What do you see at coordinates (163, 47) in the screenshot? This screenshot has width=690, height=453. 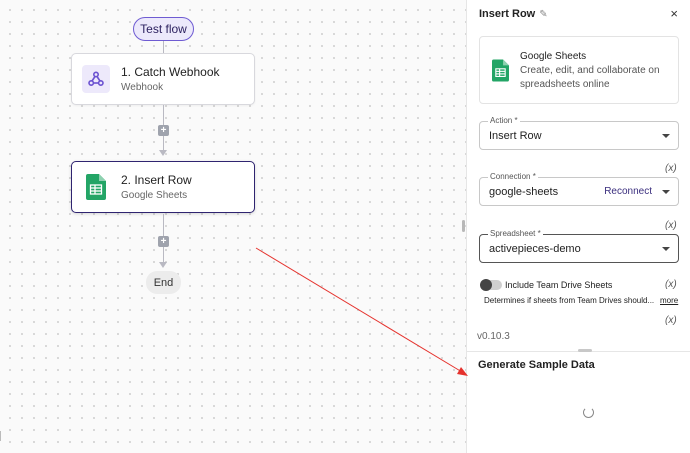 I see `connector-line` at bounding box center [163, 47].